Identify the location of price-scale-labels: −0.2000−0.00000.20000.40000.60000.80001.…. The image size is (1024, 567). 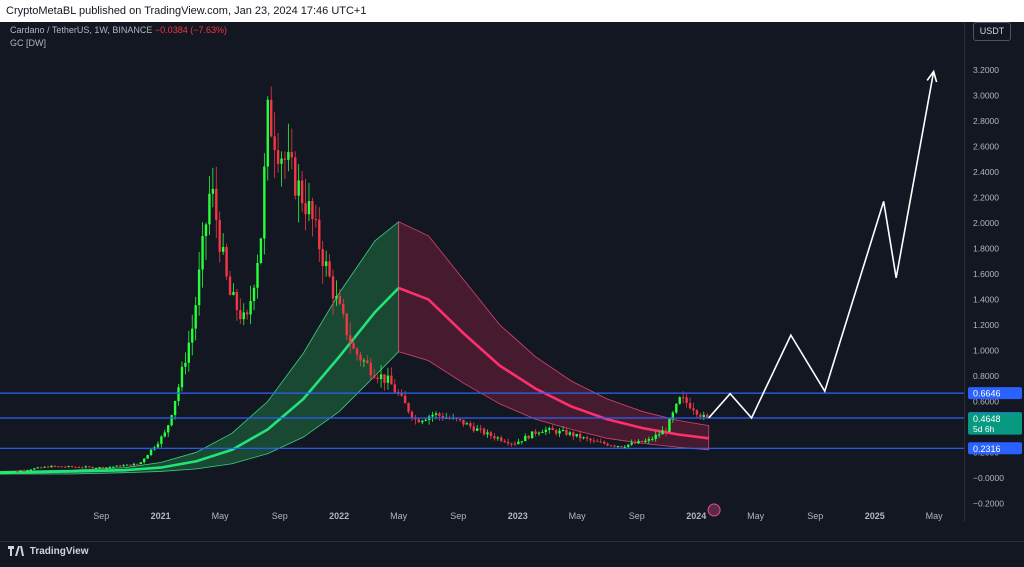
(995, 286).